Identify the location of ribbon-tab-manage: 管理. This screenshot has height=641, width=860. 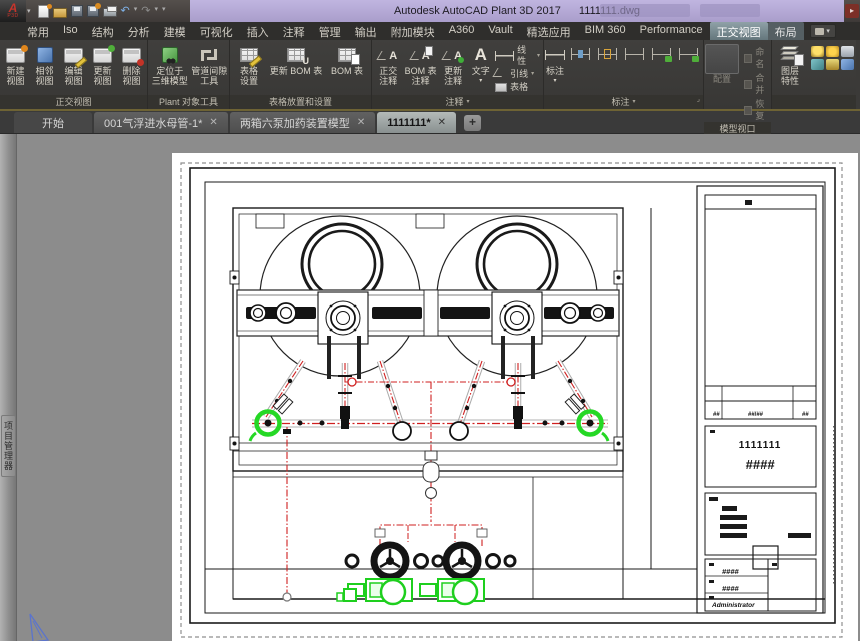
(330, 31).